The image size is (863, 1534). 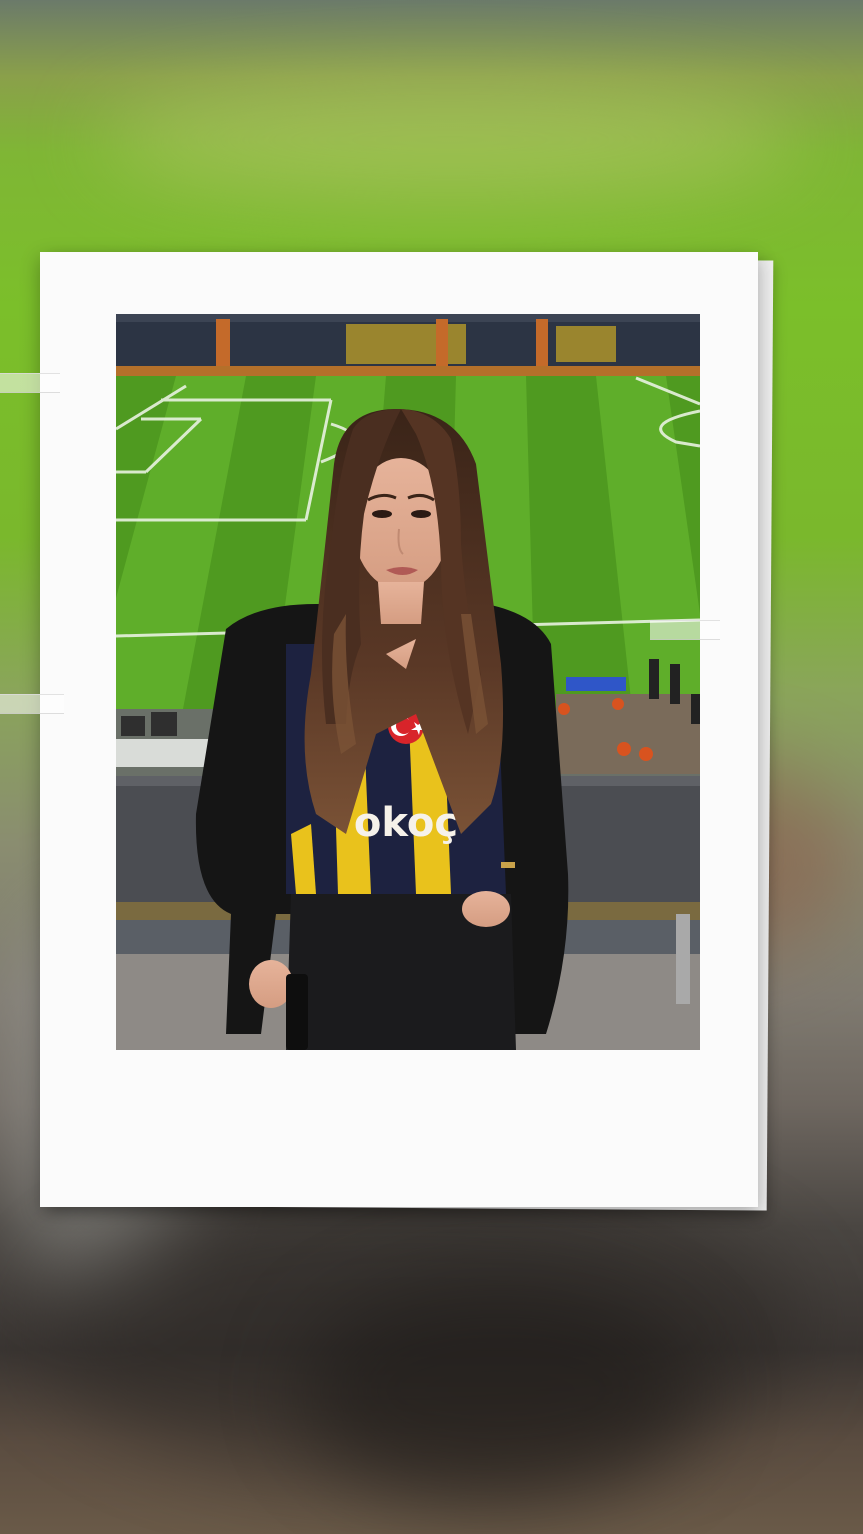 I want to click on phone, so click(x=297, y=1012).